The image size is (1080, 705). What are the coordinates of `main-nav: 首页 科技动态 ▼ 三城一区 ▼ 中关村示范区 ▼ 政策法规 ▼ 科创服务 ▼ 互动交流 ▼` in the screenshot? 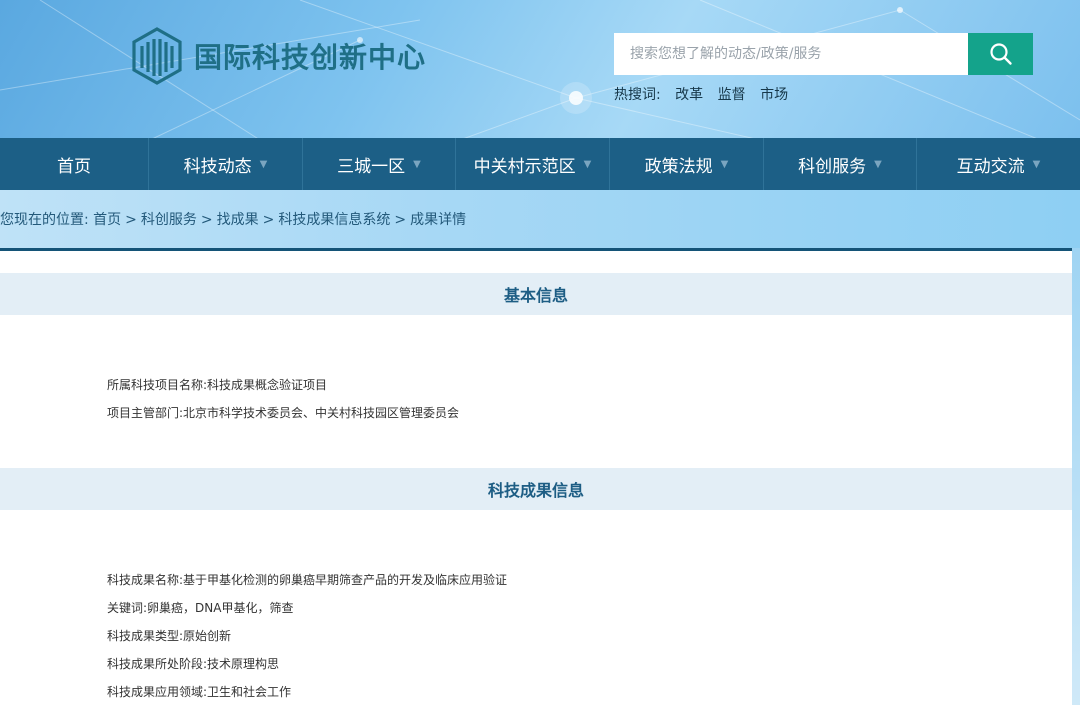 It's located at (540, 164).